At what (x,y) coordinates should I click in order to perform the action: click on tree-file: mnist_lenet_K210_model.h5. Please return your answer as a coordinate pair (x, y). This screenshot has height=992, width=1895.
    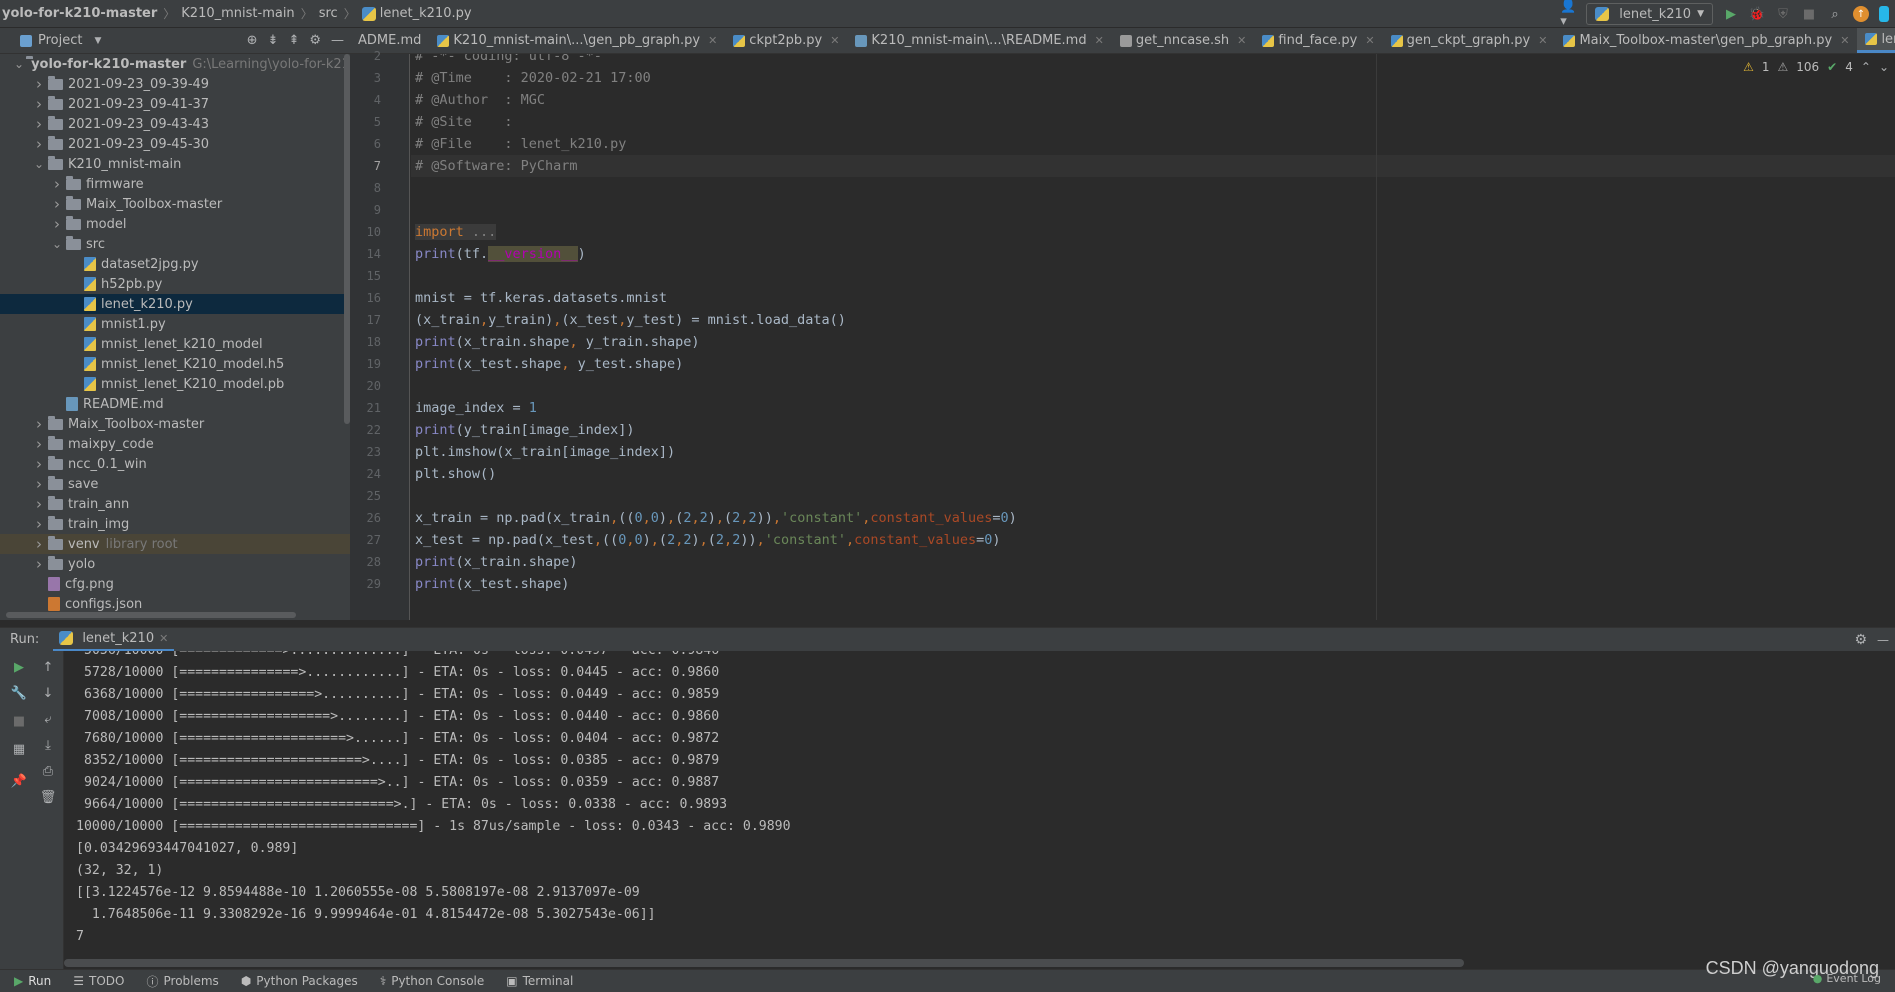
    Looking at the image, I should click on (175, 364).